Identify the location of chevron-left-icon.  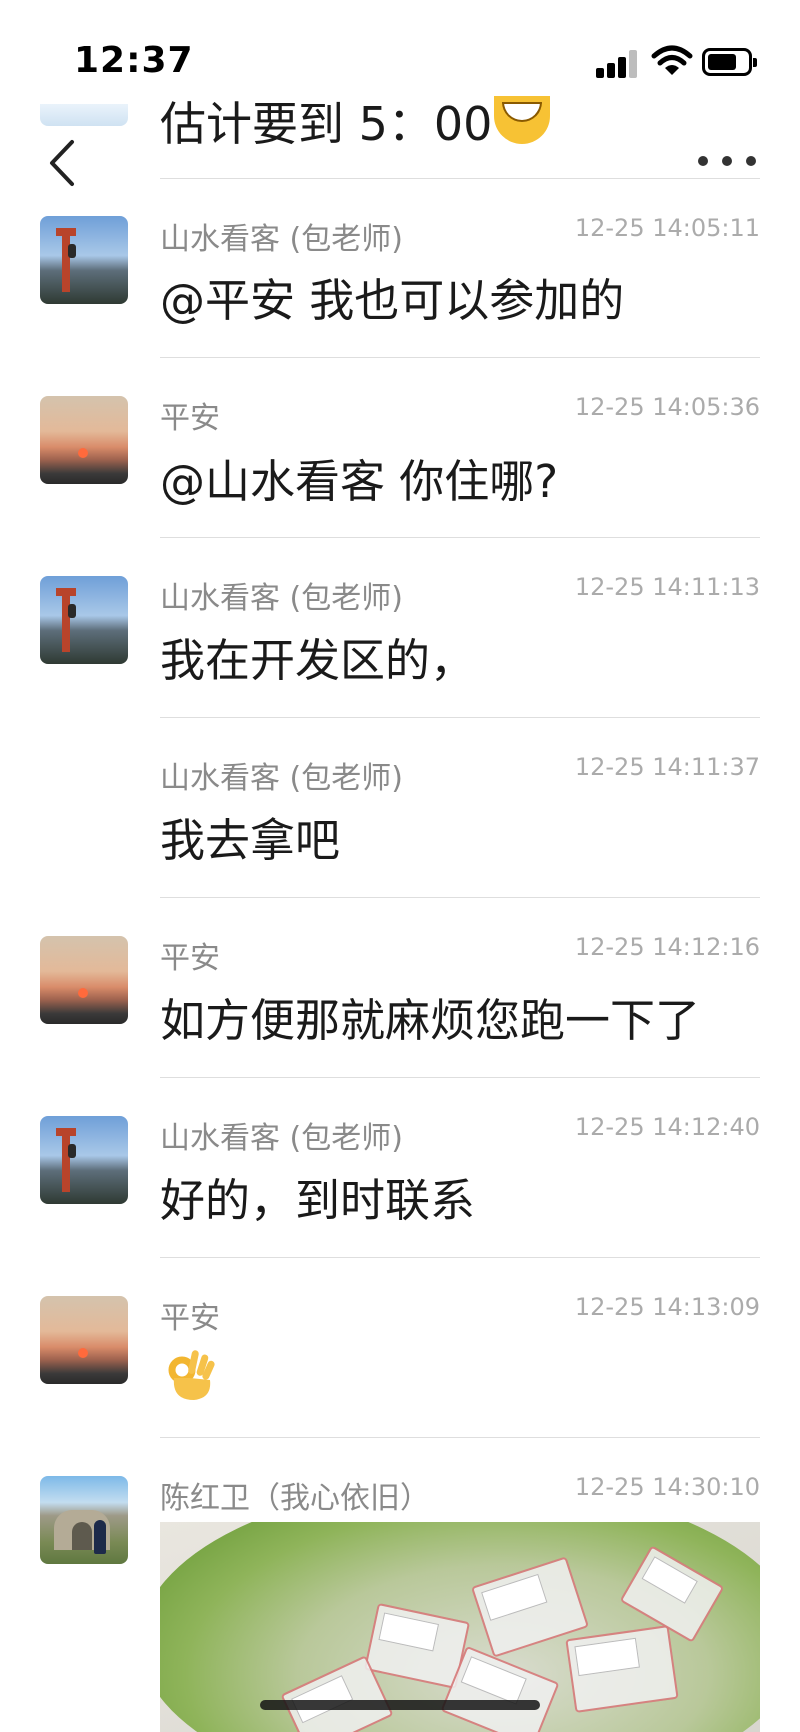
(62, 163).